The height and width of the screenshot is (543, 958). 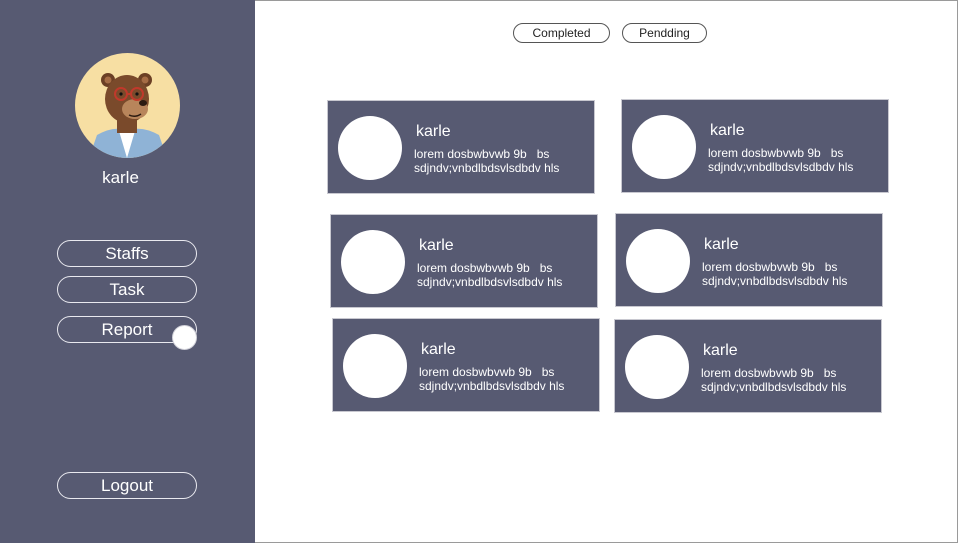 I want to click on user-avatar, so click(x=127, y=105).